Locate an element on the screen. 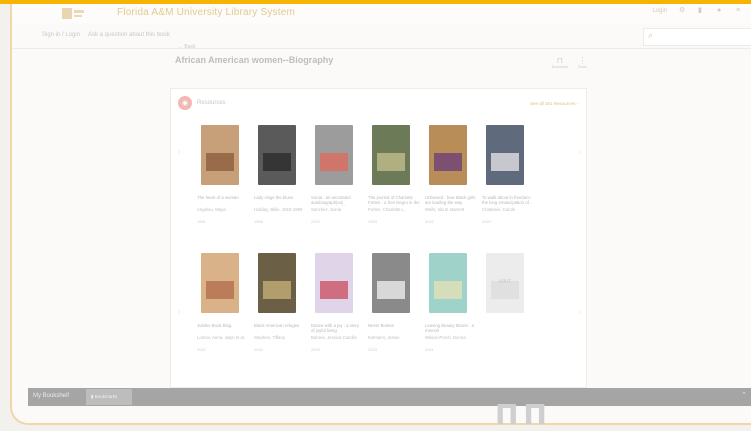 This screenshot has width=751, height=431. back-label: Back is located at coordinates (190, 47).